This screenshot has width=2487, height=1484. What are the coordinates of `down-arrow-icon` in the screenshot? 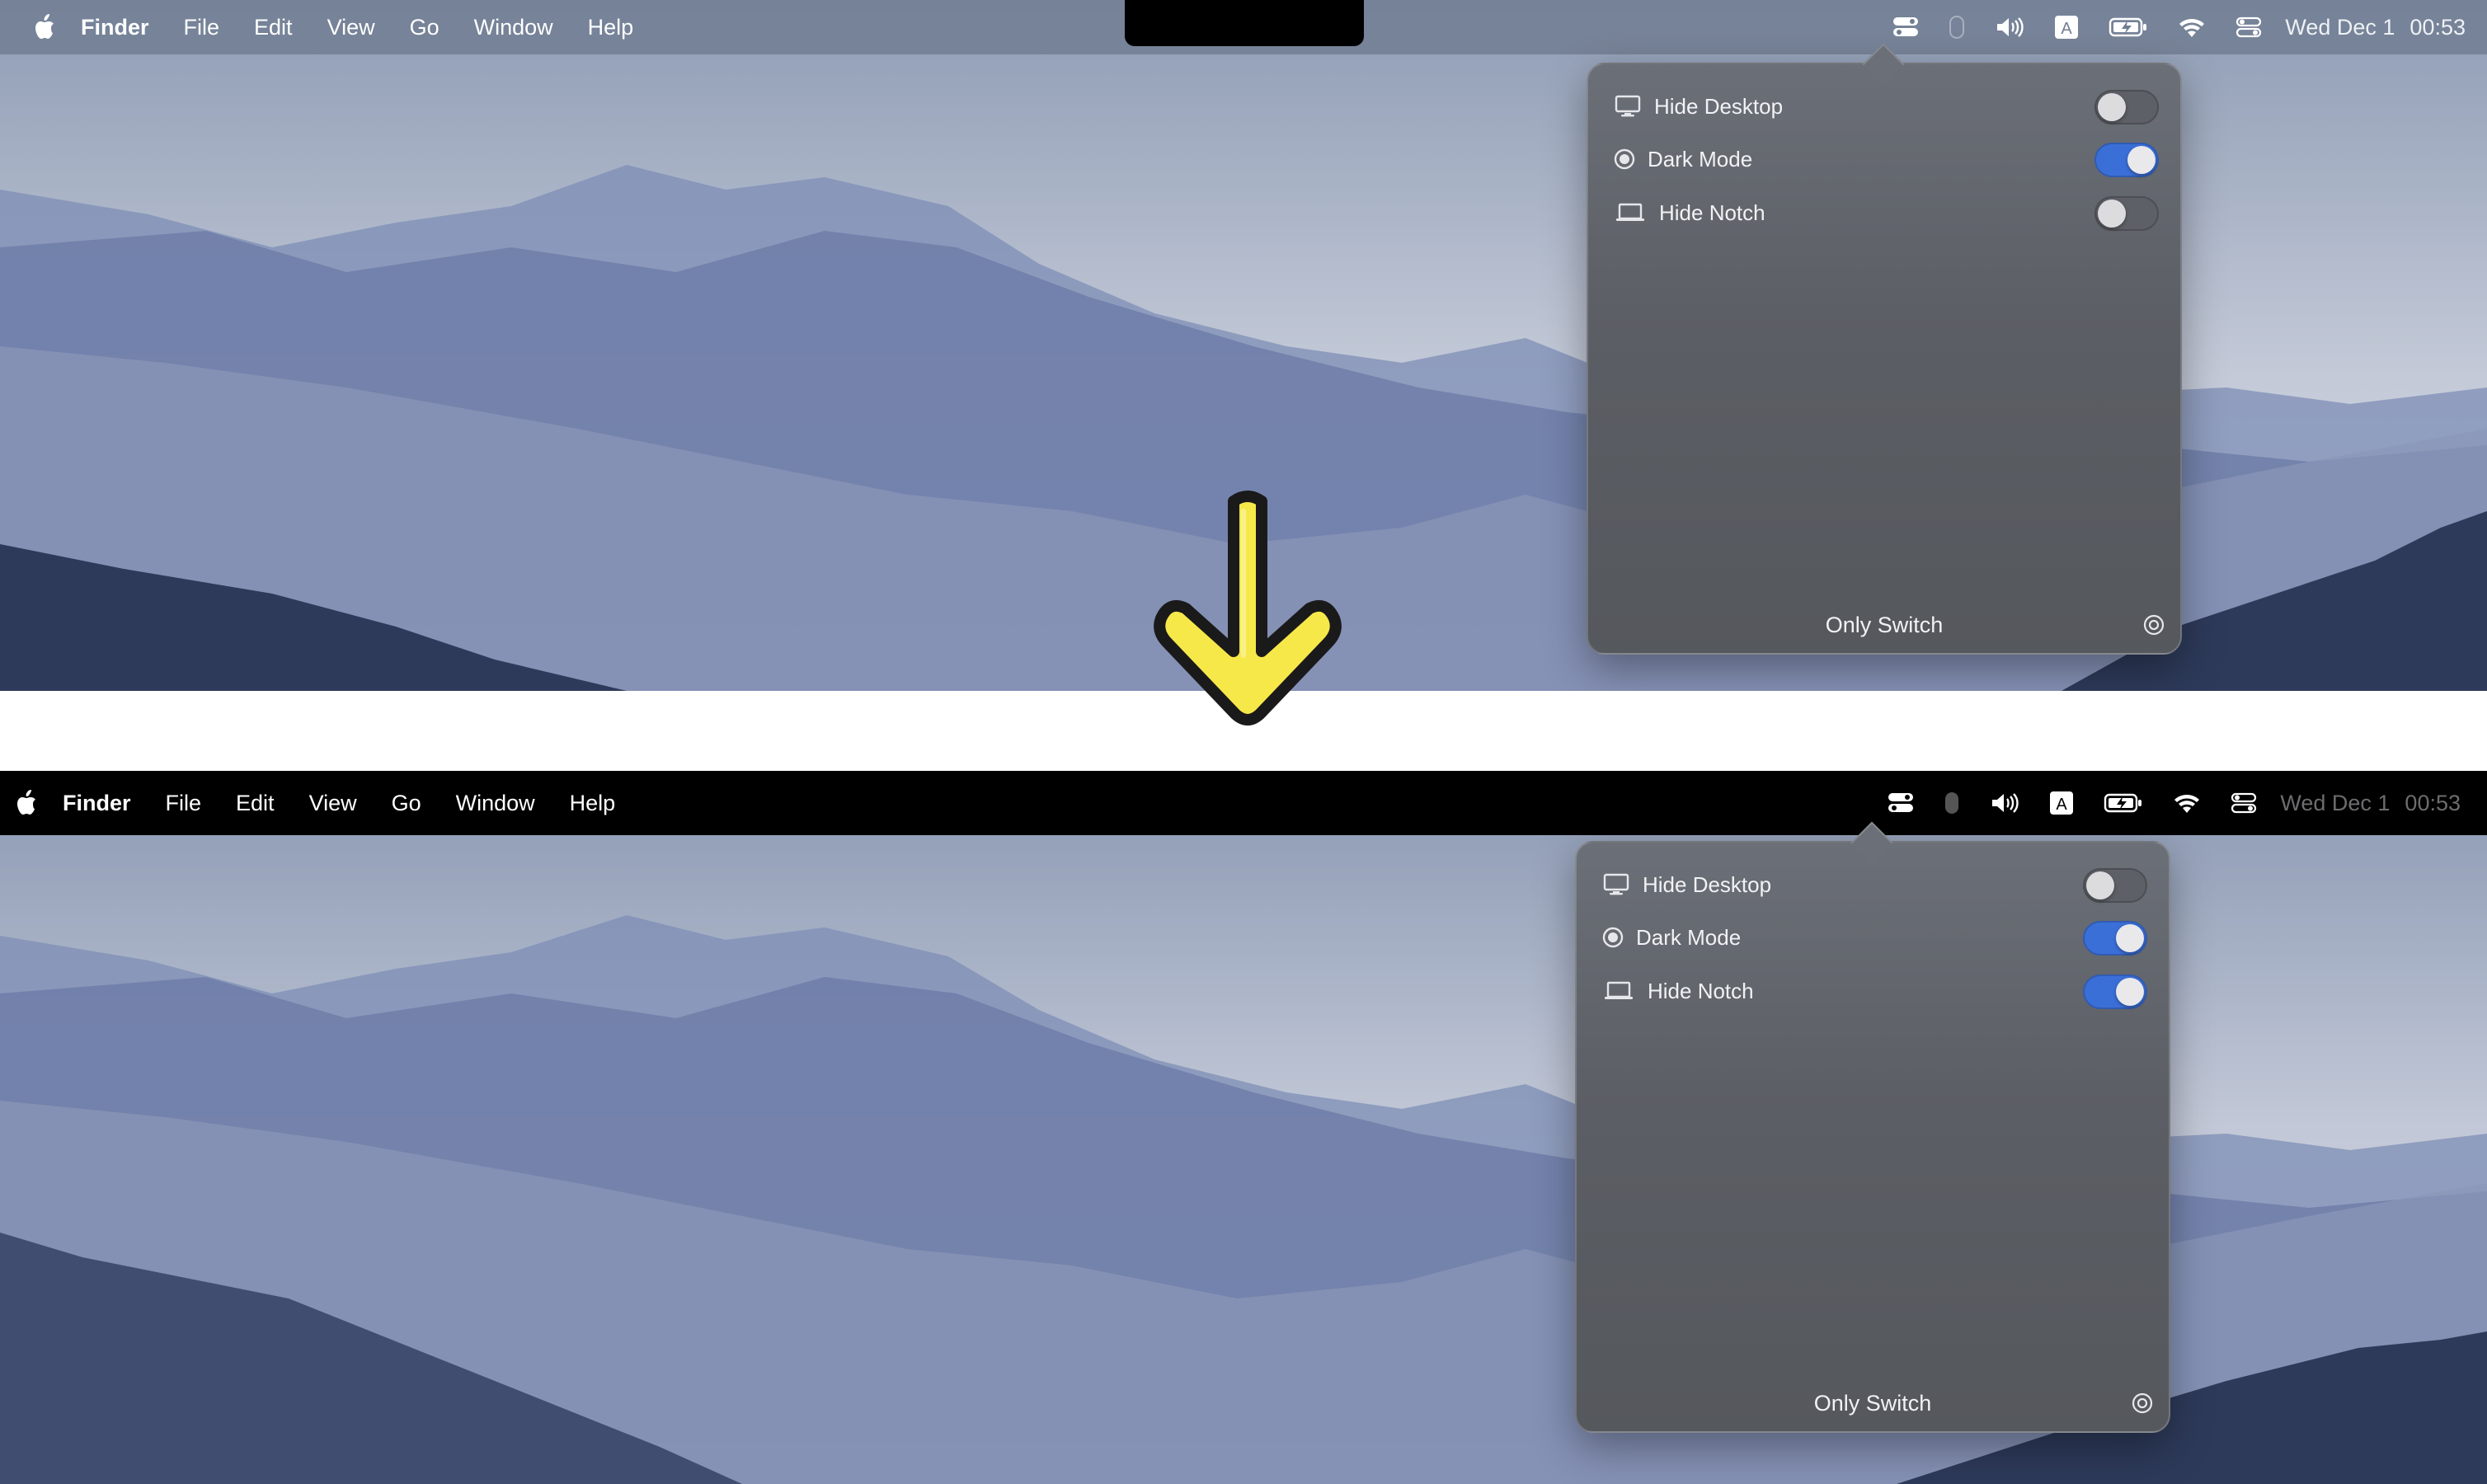 It's located at (1248, 608).